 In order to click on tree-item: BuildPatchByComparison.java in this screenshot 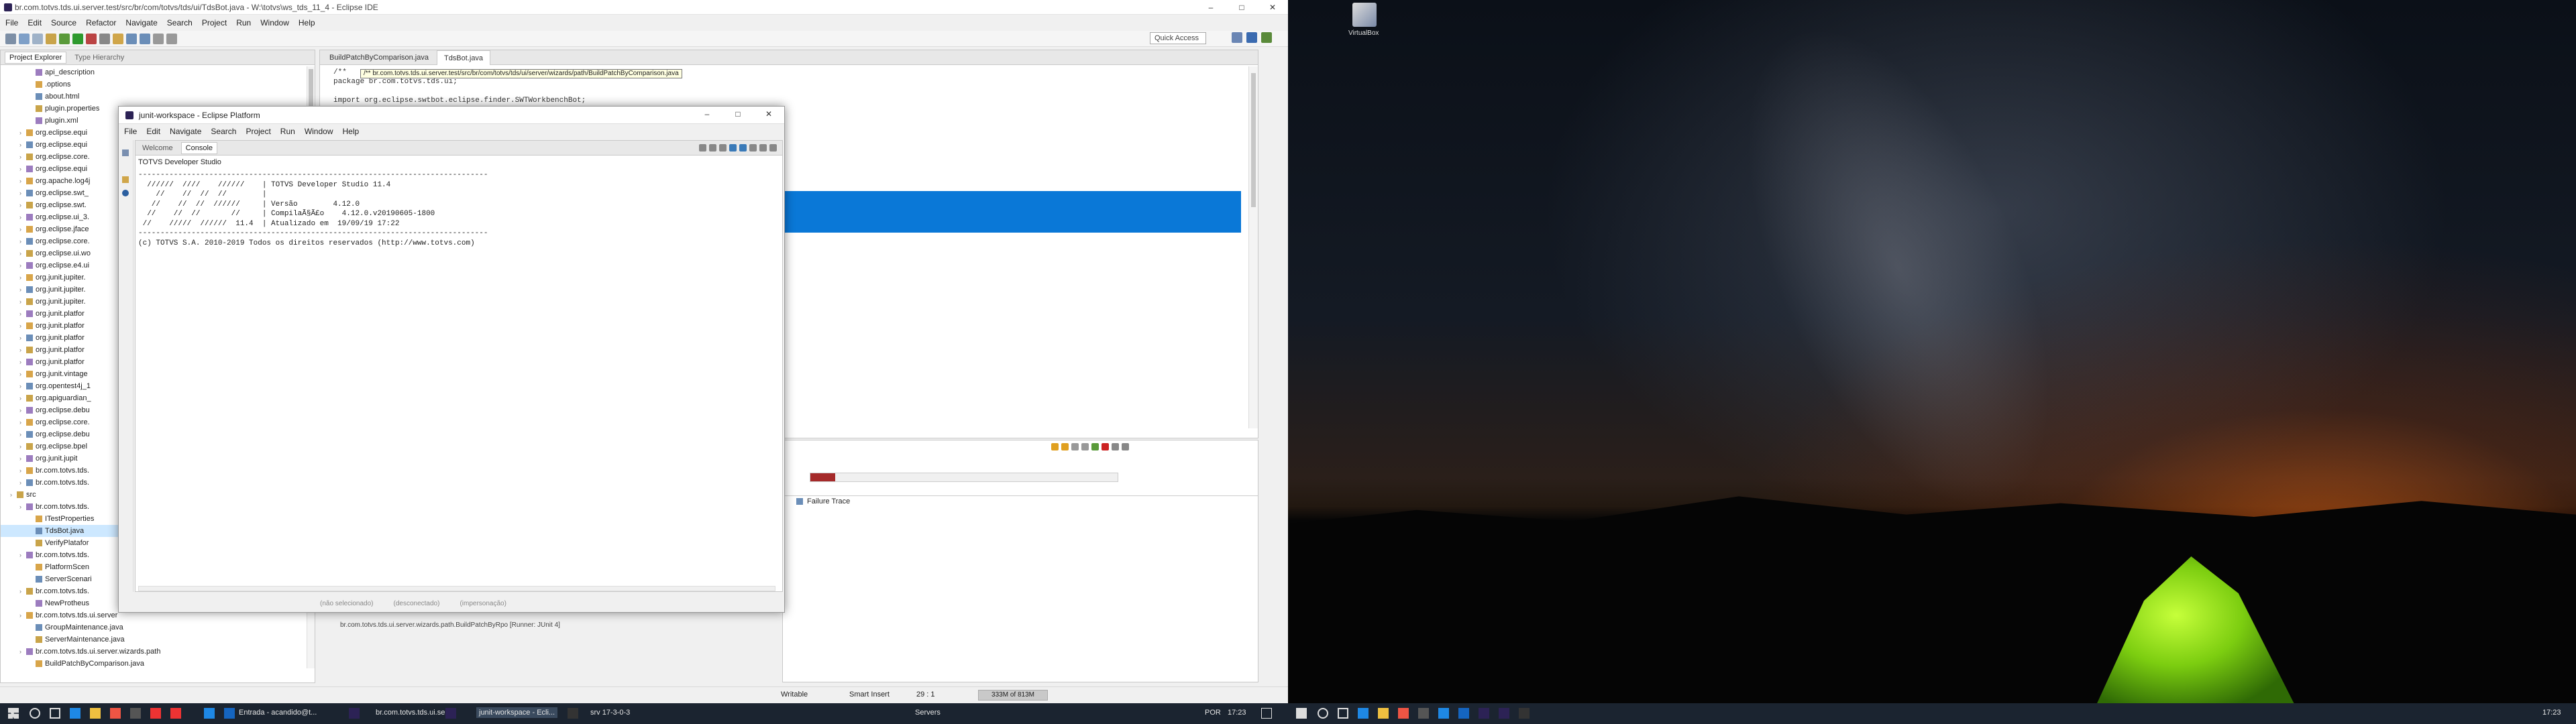, I will do `click(153, 663)`.